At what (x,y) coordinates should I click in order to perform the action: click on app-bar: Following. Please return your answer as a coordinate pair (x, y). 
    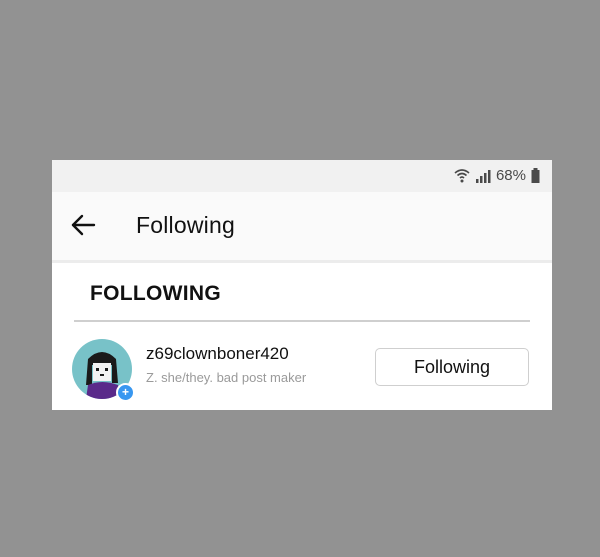
    Looking at the image, I should click on (302, 227).